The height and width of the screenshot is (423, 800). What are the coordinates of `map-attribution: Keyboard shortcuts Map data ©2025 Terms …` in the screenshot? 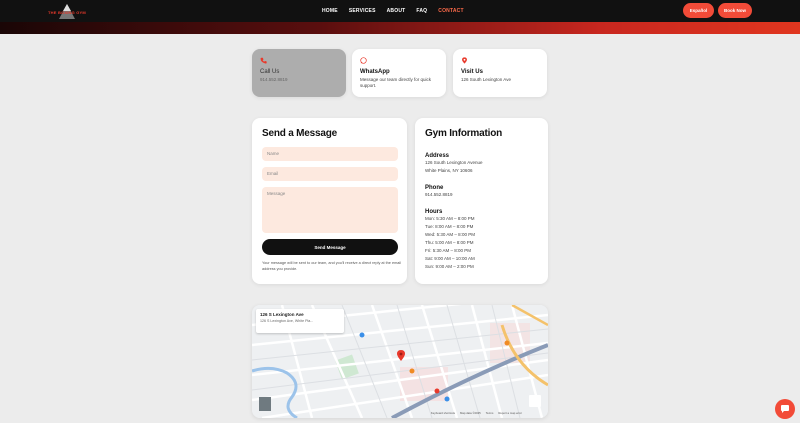 It's located at (476, 413).